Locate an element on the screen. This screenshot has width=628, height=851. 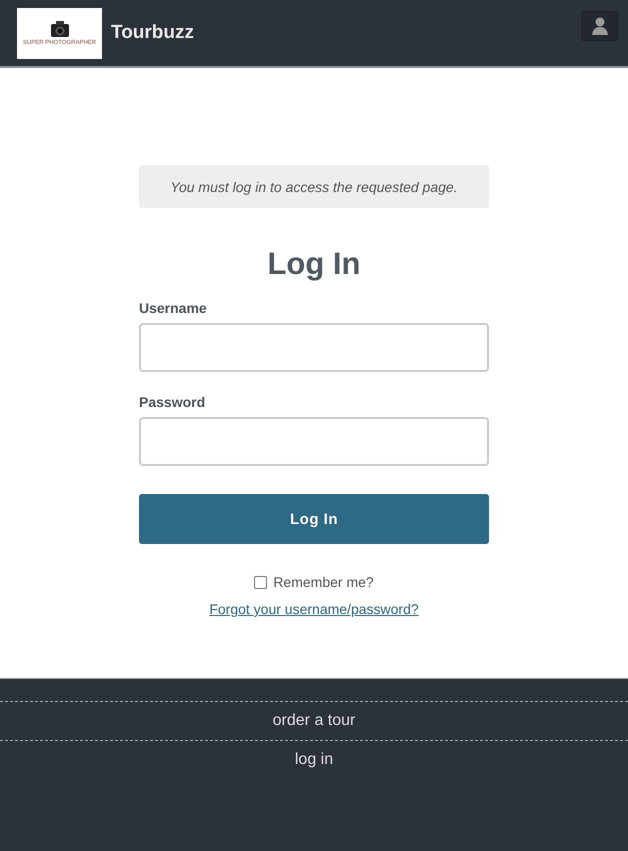
checkbox-label: Remember me? is located at coordinates (323, 582).